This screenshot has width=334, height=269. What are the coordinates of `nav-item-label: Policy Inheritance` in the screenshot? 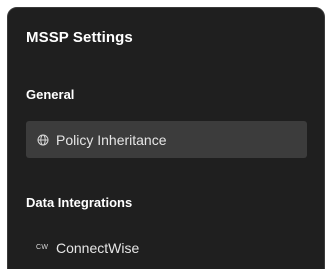 It's located at (111, 139).